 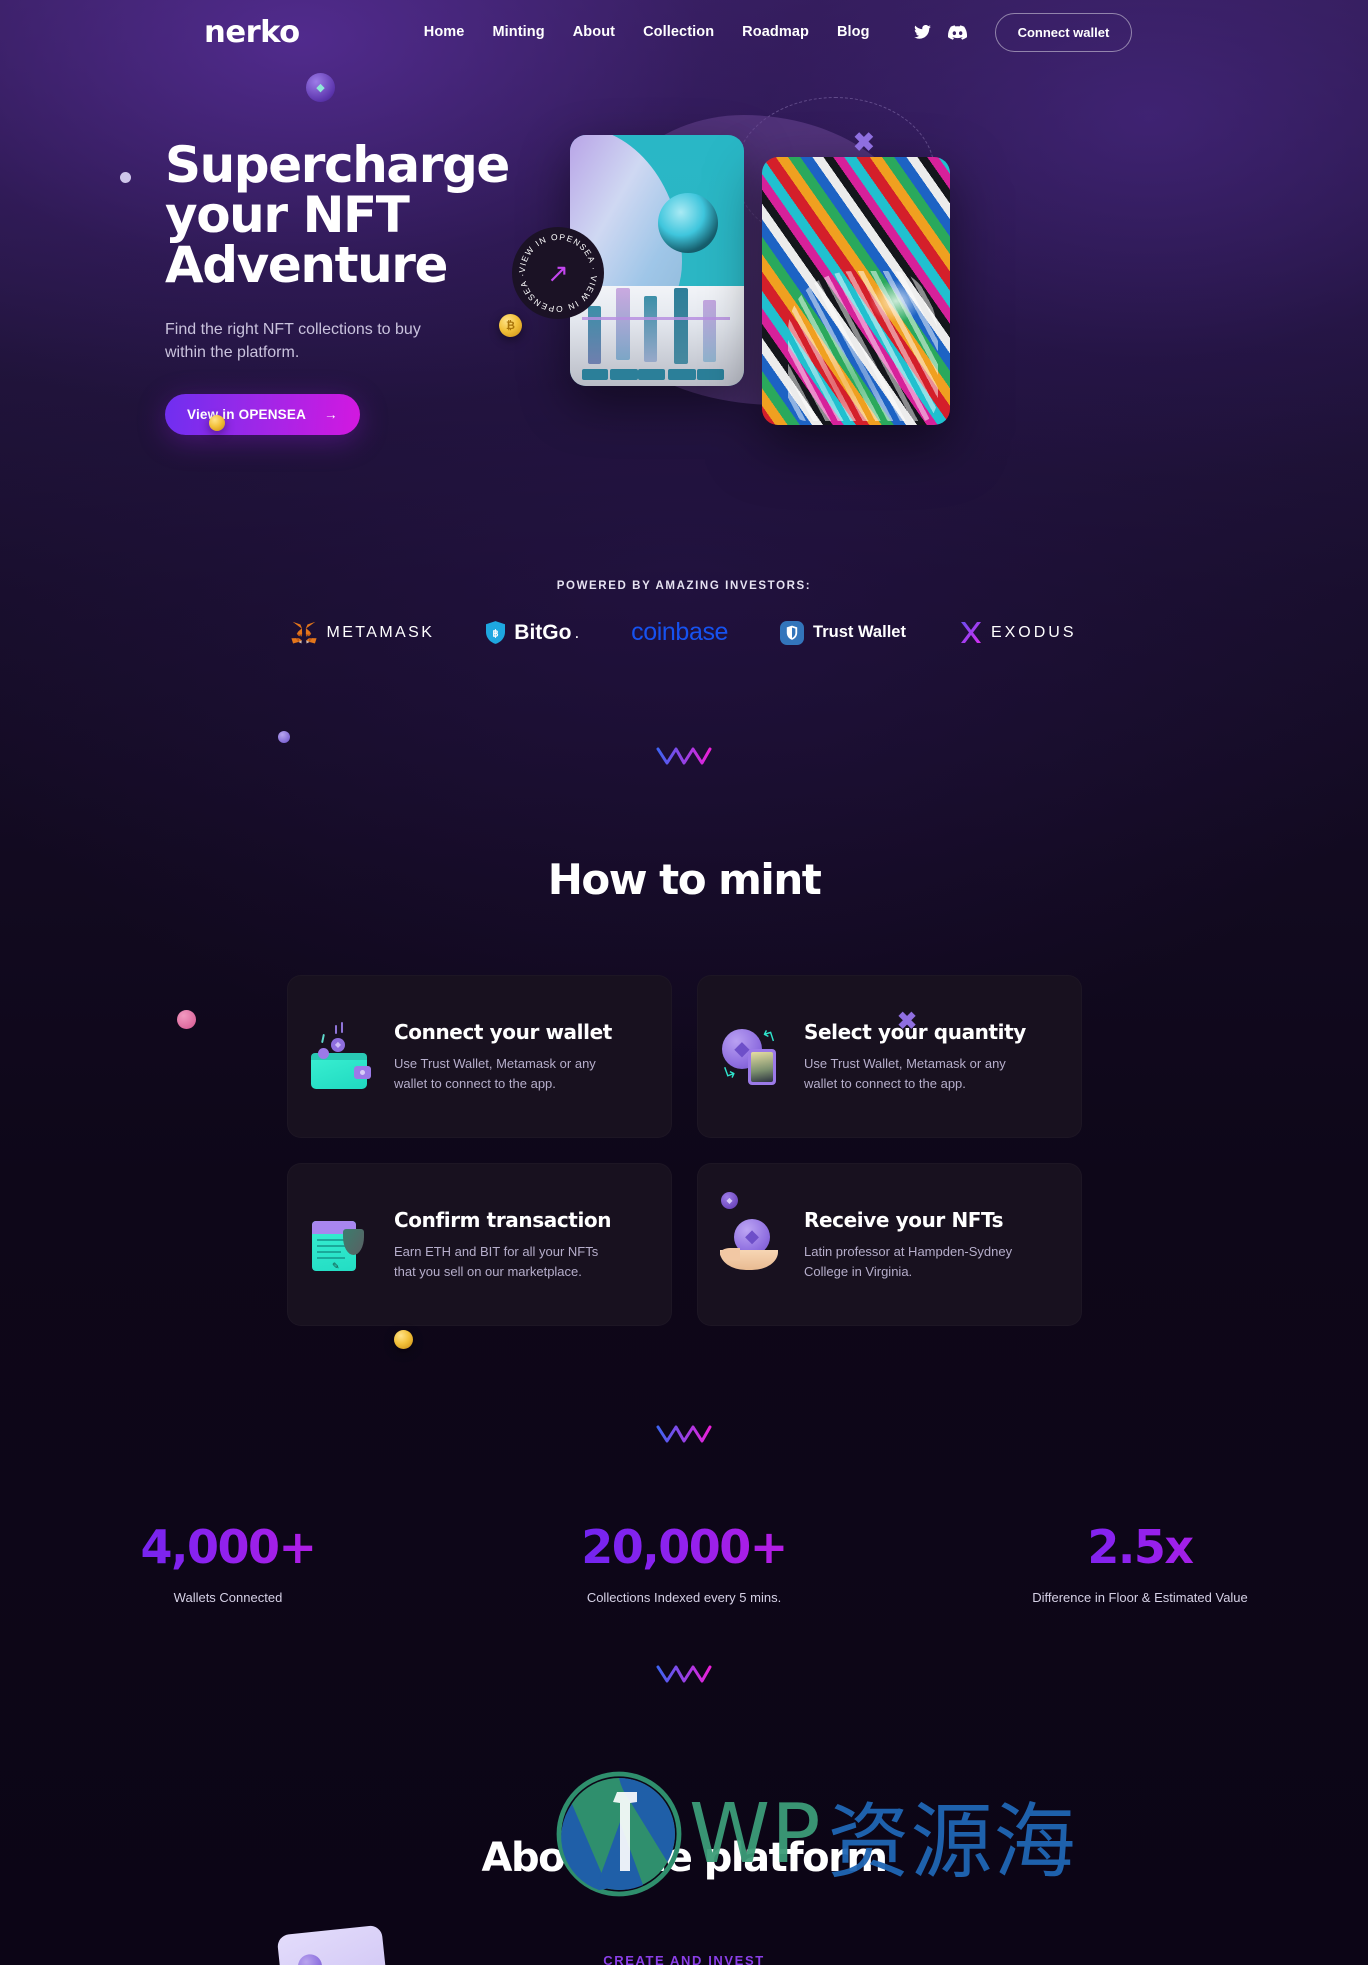 I want to click on stat-label: Collections Indexed every 5 mins., so click(x=684, y=1597).